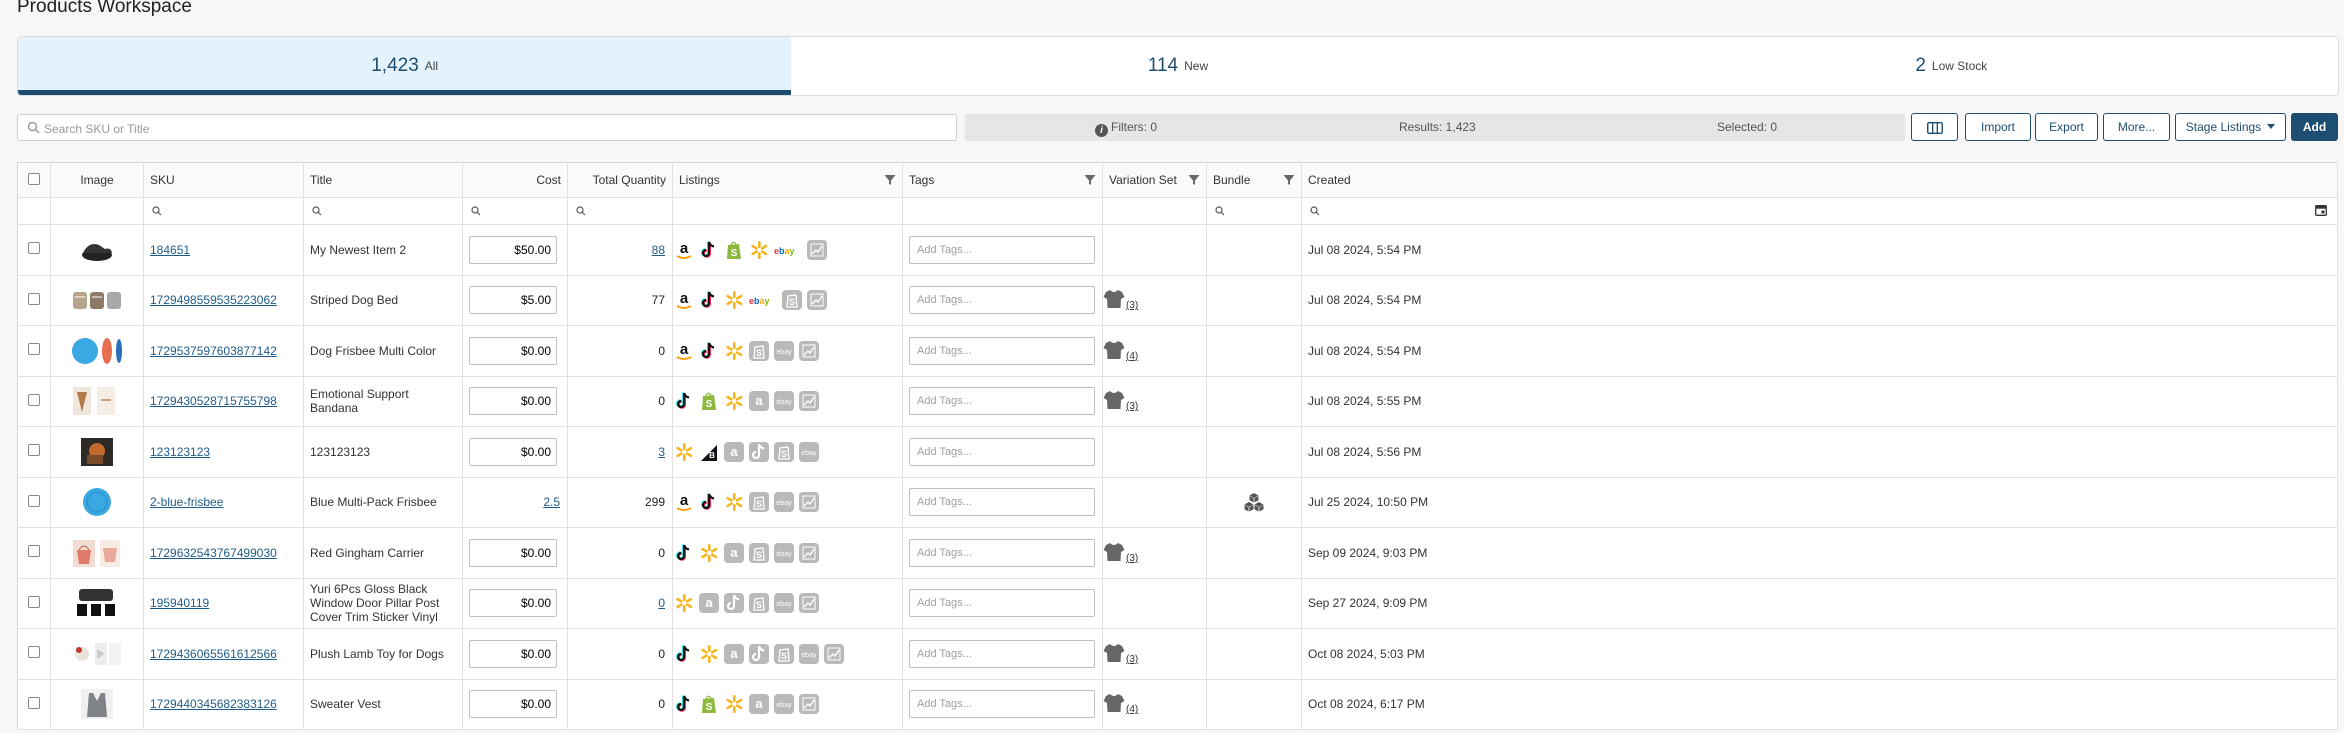 The width and height of the screenshot is (2344, 733). I want to click on add-button: Add, so click(2314, 127).